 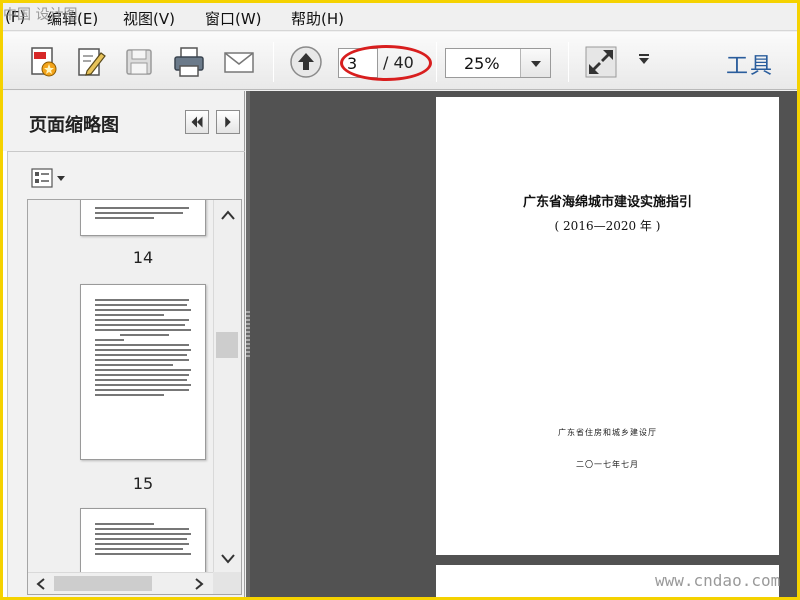 I want to click on document-title: 广东省海绵城市建设实施指引, so click(x=607, y=202).